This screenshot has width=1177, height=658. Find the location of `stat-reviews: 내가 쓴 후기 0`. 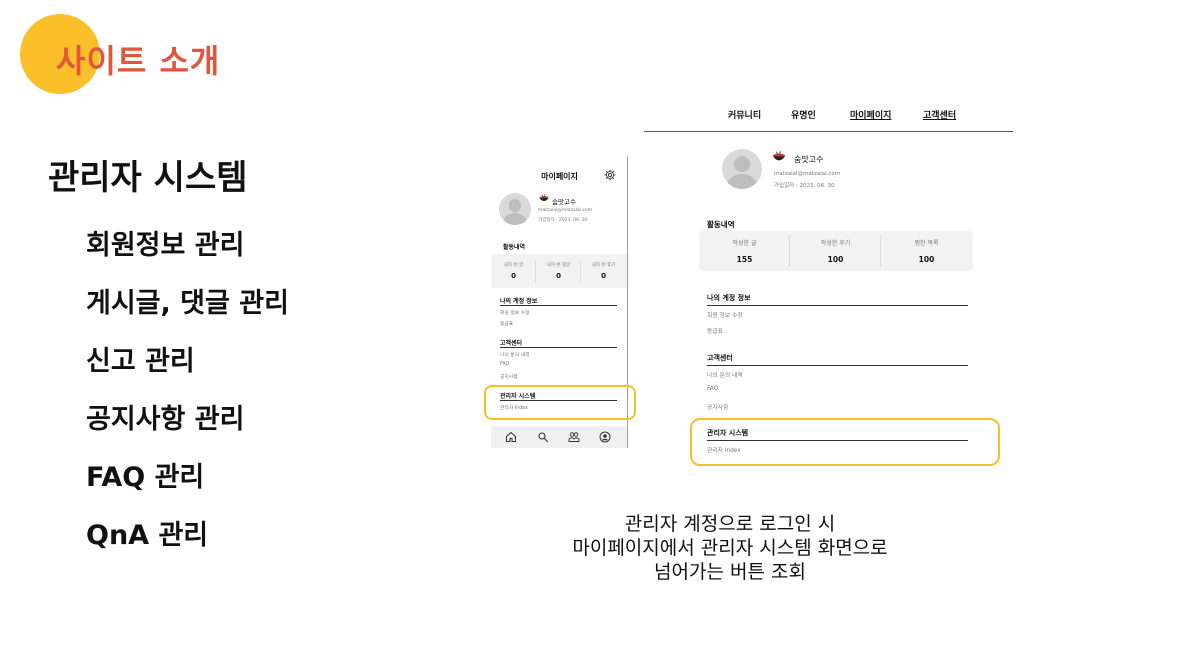

stat-reviews: 내가 쓴 후기 0 is located at coordinates (603, 271).